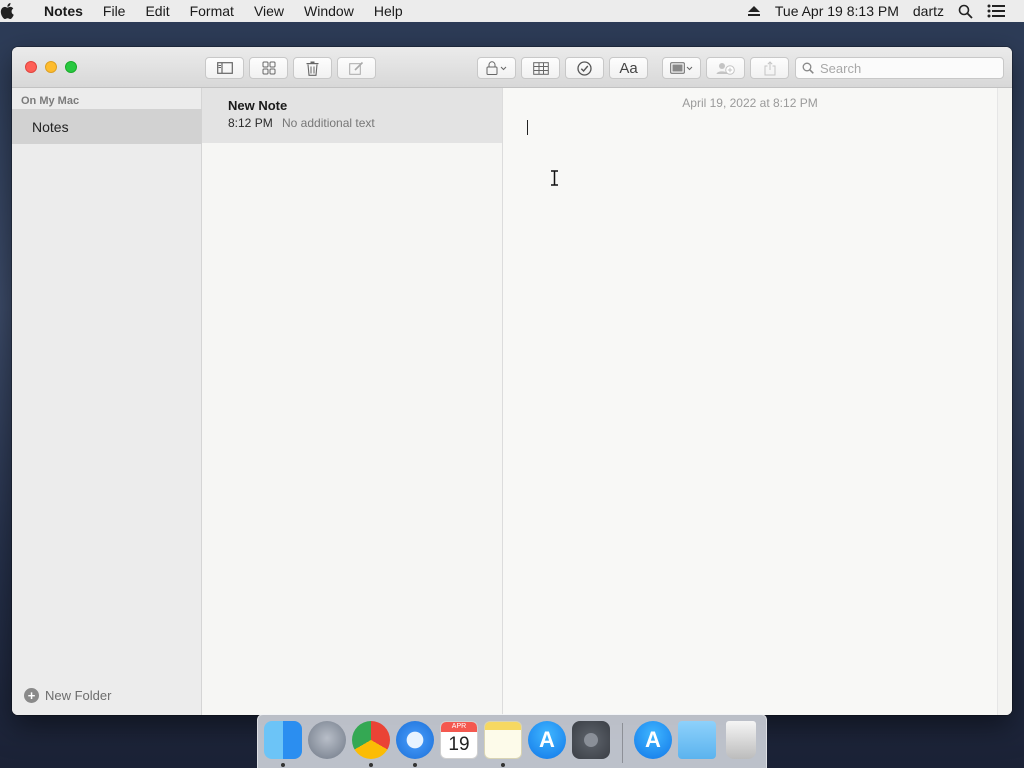  I want to click on search-field, so click(899, 68).